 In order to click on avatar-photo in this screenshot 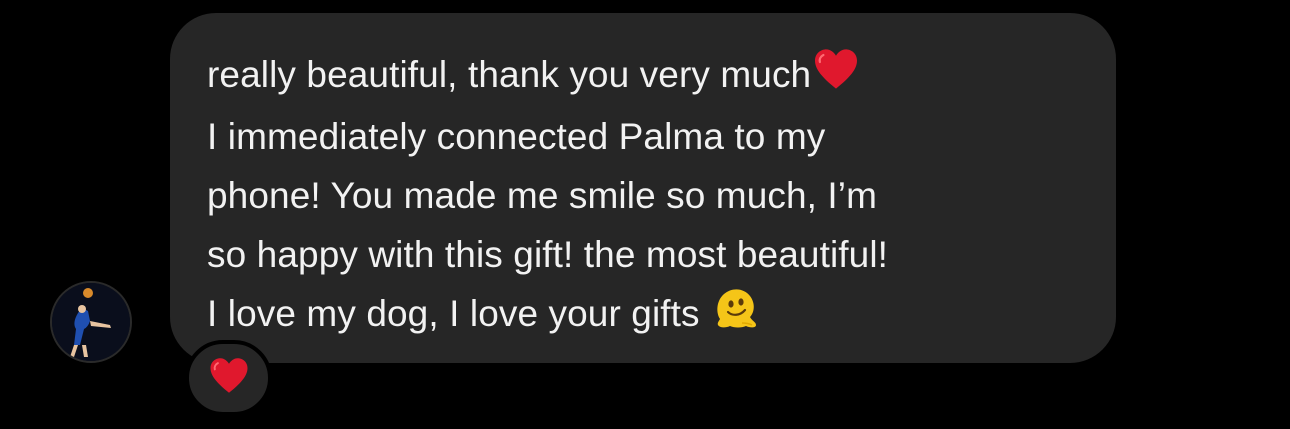, I will do `click(91, 322)`.